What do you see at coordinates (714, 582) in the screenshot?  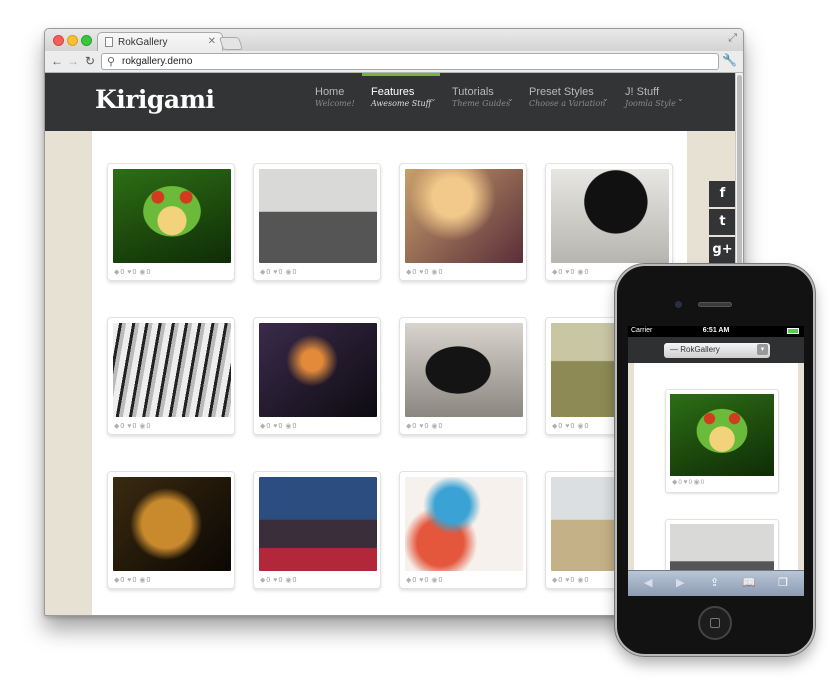 I see `share-icon: ⇪` at bounding box center [714, 582].